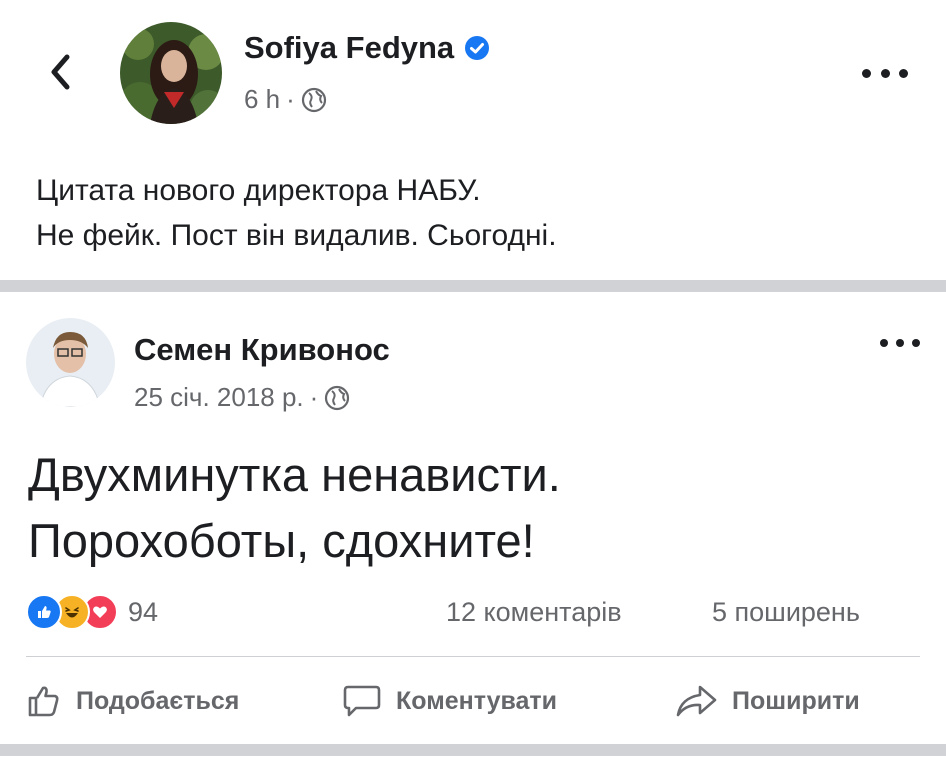 The width and height of the screenshot is (946, 773). What do you see at coordinates (885, 73) in the screenshot?
I see `more-options-button` at bounding box center [885, 73].